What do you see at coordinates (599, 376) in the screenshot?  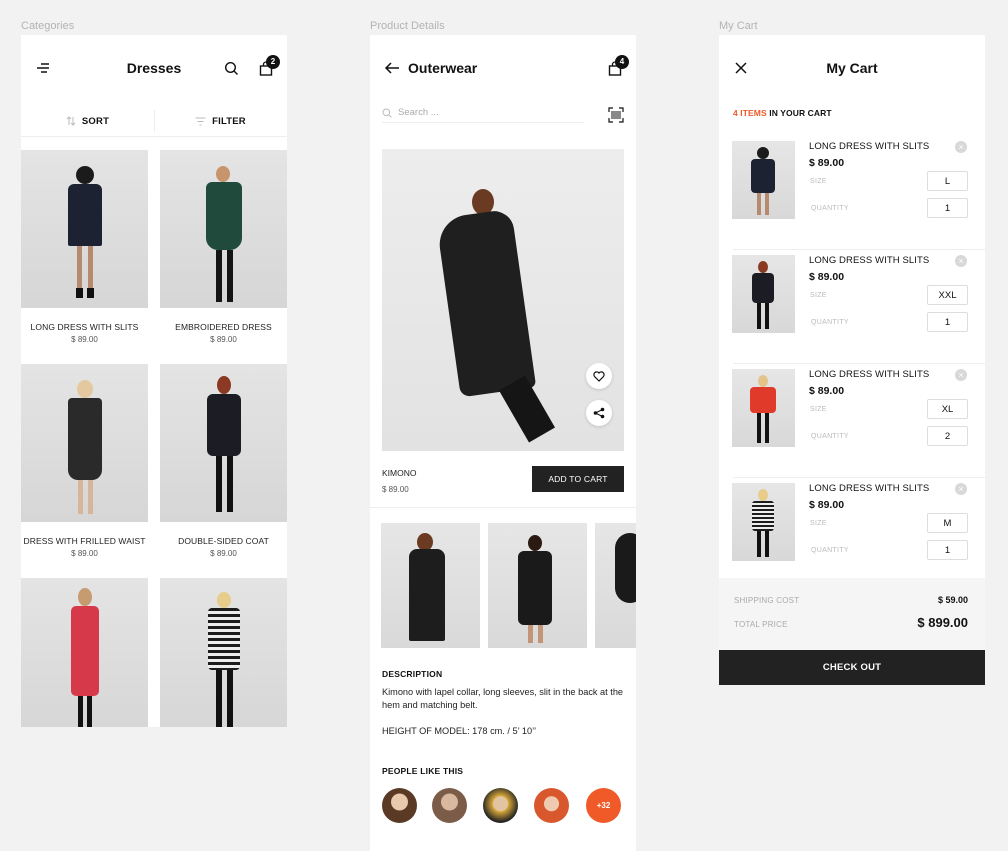 I see `favorite-button` at bounding box center [599, 376].